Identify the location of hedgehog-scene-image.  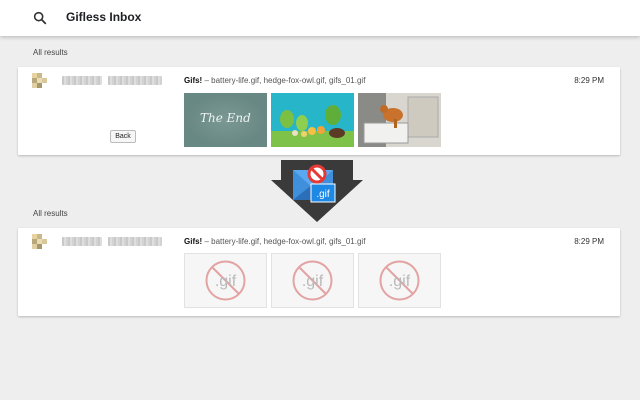
(312, 120).